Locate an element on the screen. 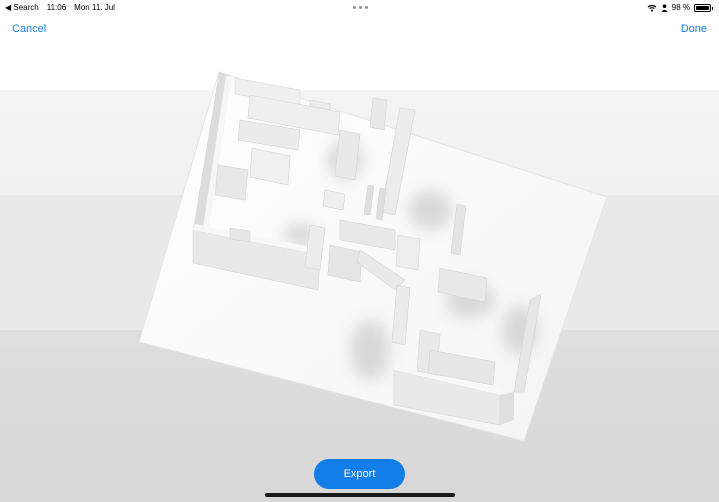  export-button: Export is located at coordinates (359, 474).